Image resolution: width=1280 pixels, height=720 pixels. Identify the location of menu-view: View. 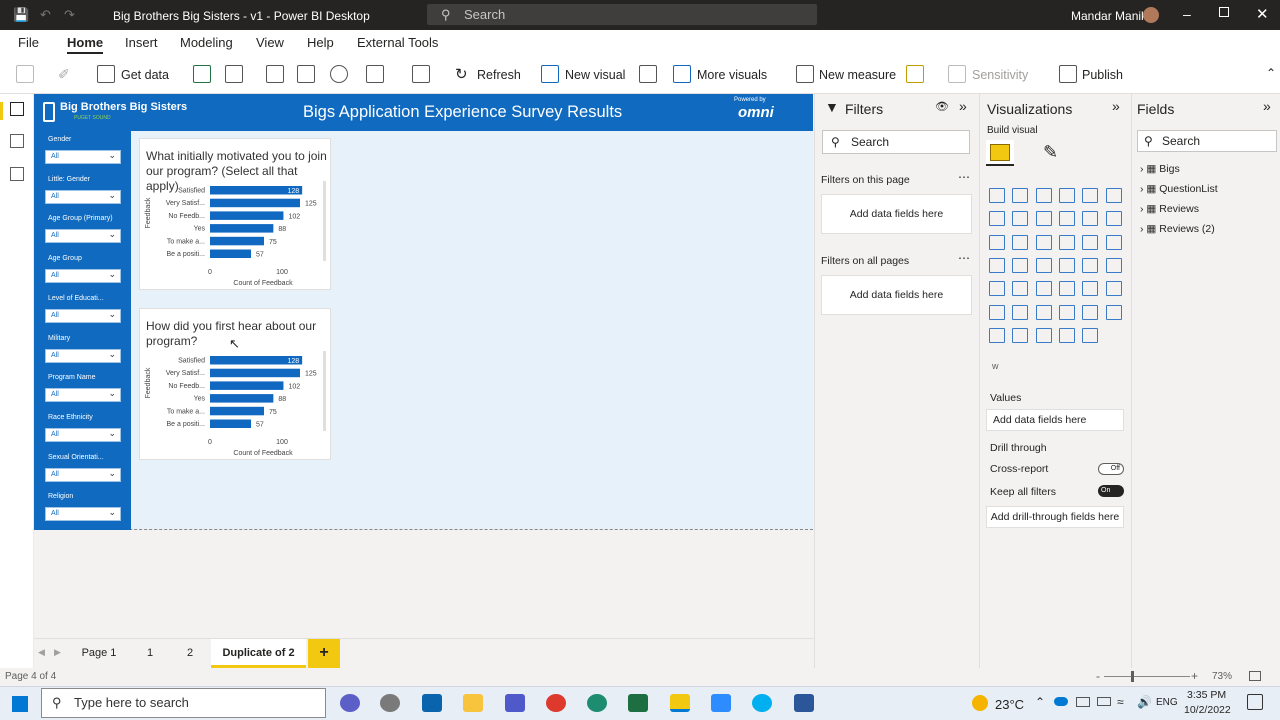
(270, 42).